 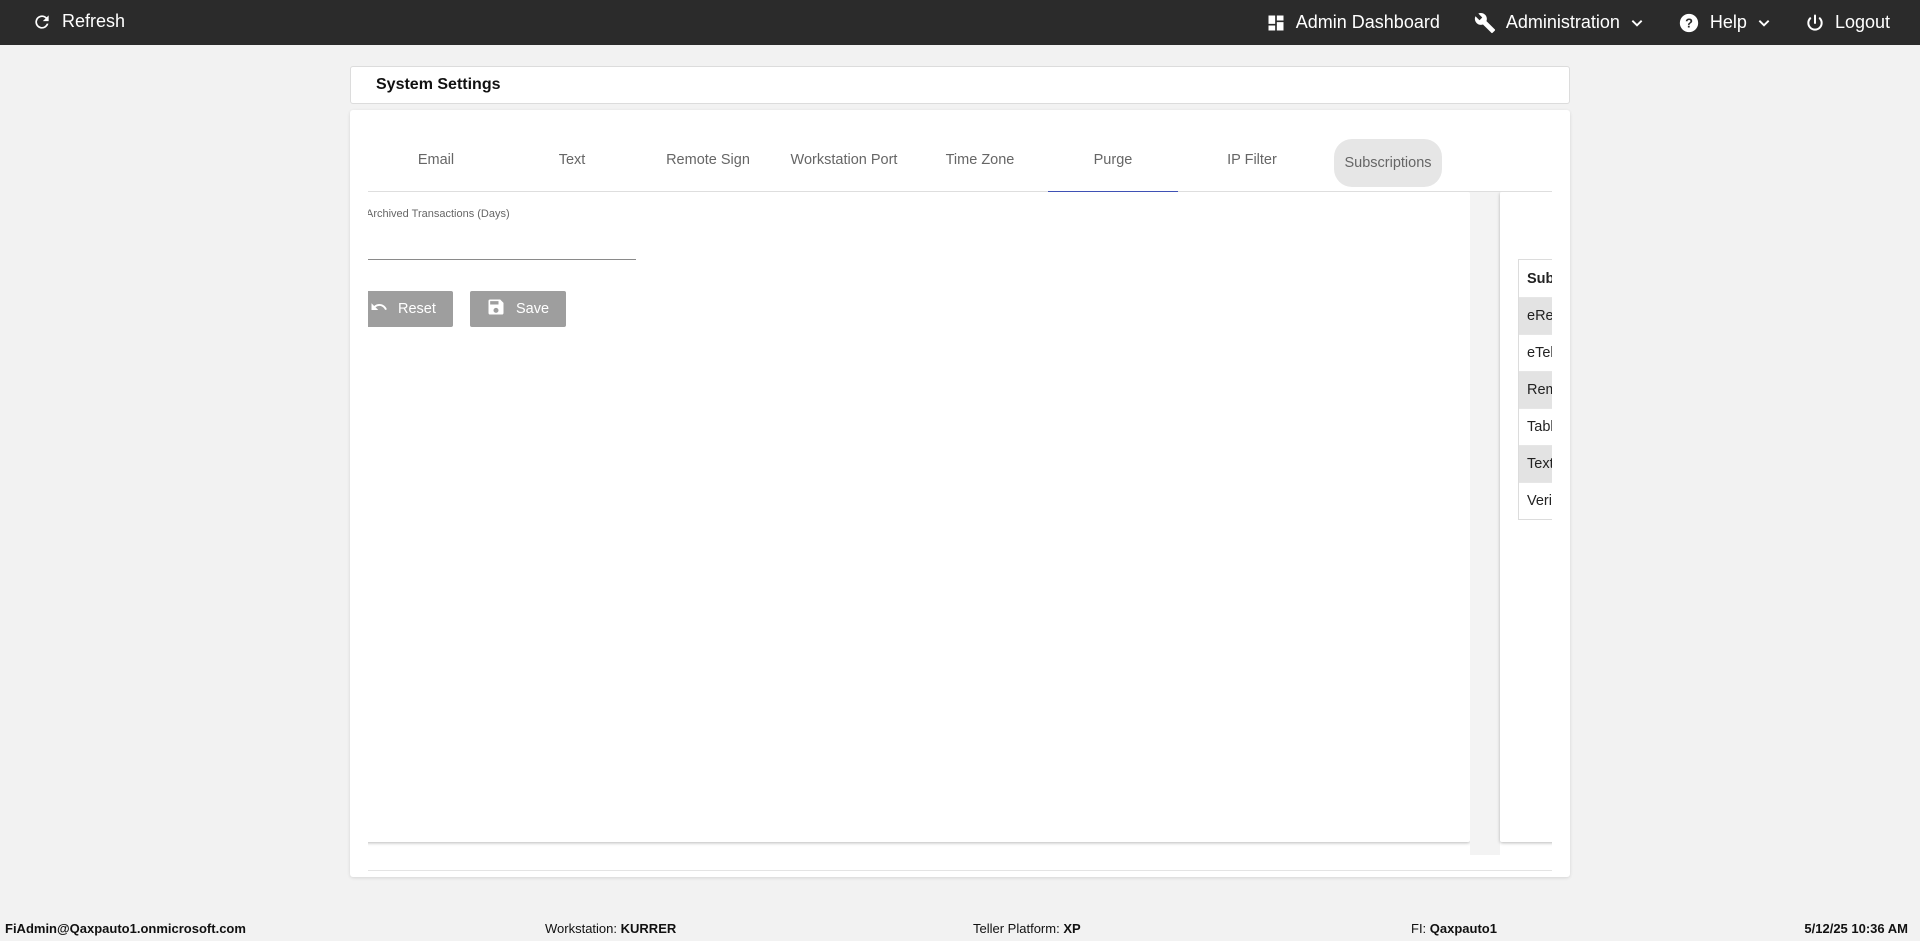 I want to click on status-teller-platform: Teller Platform: XP, so click(x=1027, y=928).